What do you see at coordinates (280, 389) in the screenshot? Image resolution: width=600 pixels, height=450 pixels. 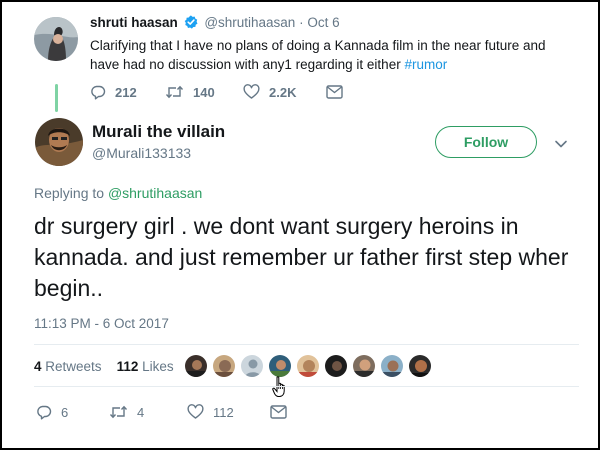 I see `hand-cursor-icon` at bounding box center [280, 389].